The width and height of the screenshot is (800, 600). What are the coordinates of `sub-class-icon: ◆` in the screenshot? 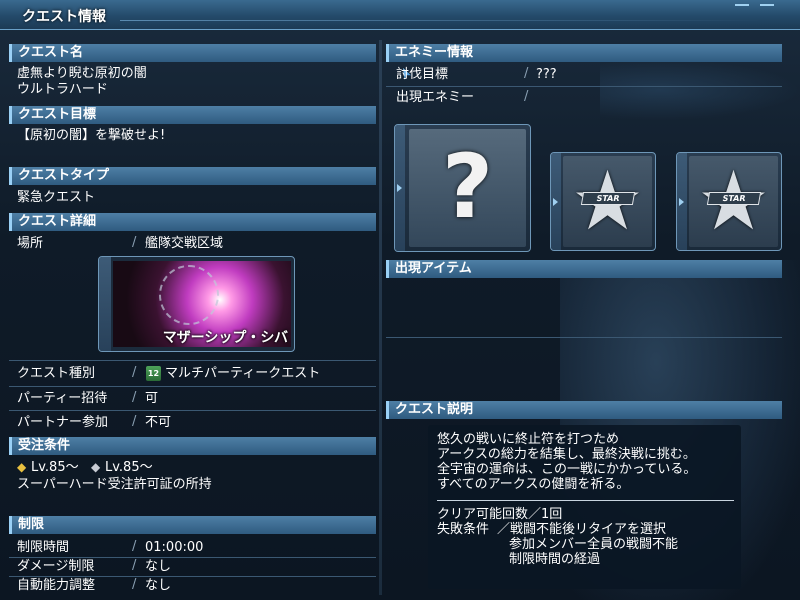 It's located at (96, 467).